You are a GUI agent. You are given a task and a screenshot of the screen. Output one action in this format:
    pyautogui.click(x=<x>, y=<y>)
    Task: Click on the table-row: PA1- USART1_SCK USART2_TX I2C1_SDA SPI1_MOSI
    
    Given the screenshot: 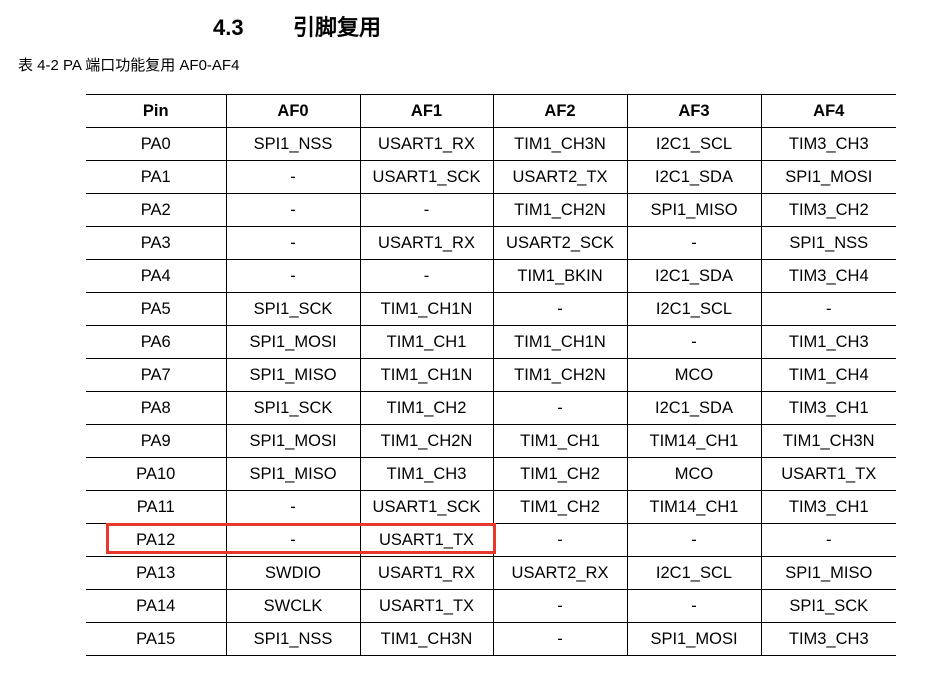 What is the action you would take?
    pyautogui.click(x=491, y=177)
    